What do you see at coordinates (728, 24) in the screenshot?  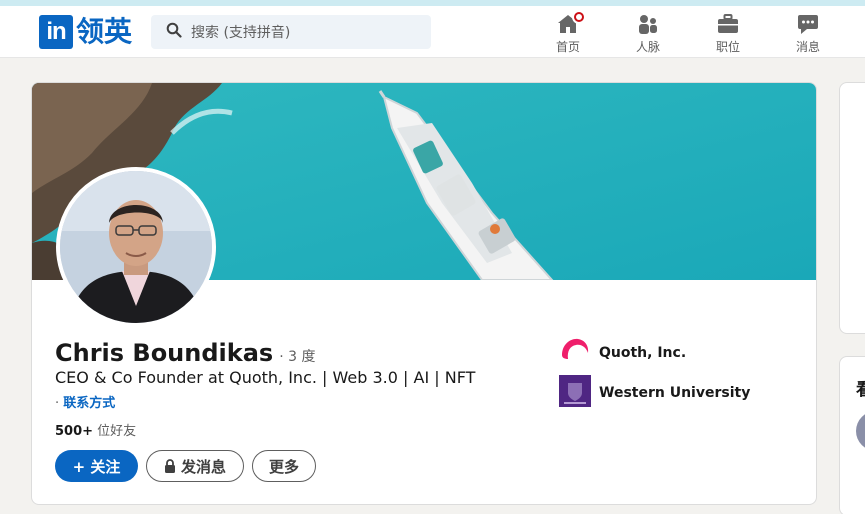 I see `briefcase-icon` at bounding box center [728, 24].